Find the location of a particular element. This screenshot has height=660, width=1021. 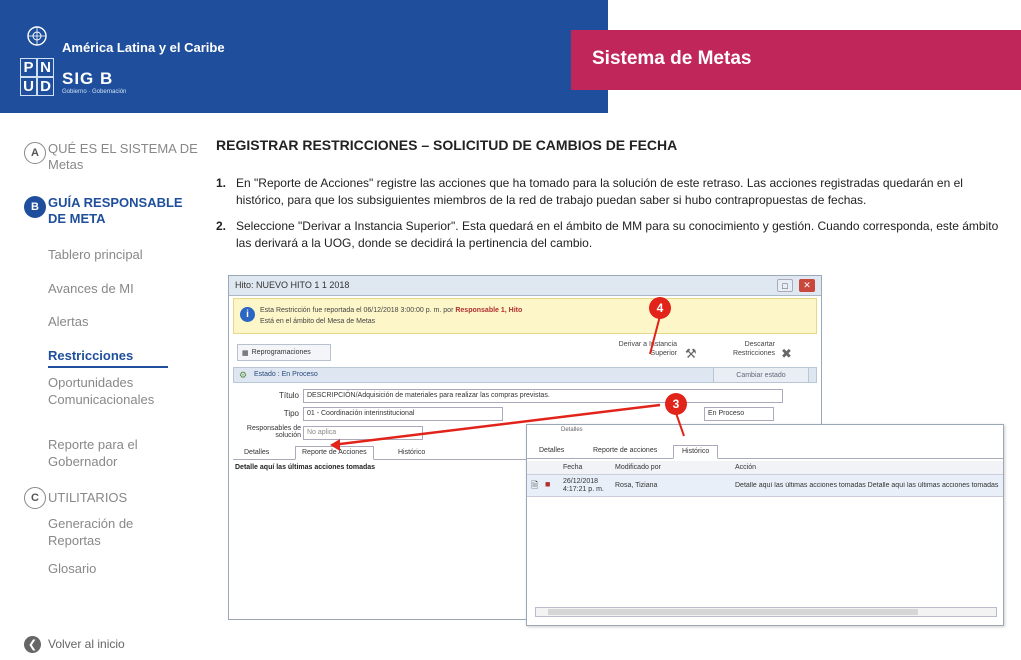

callout-badge-4: 4 is located at coordinates (660, 308).